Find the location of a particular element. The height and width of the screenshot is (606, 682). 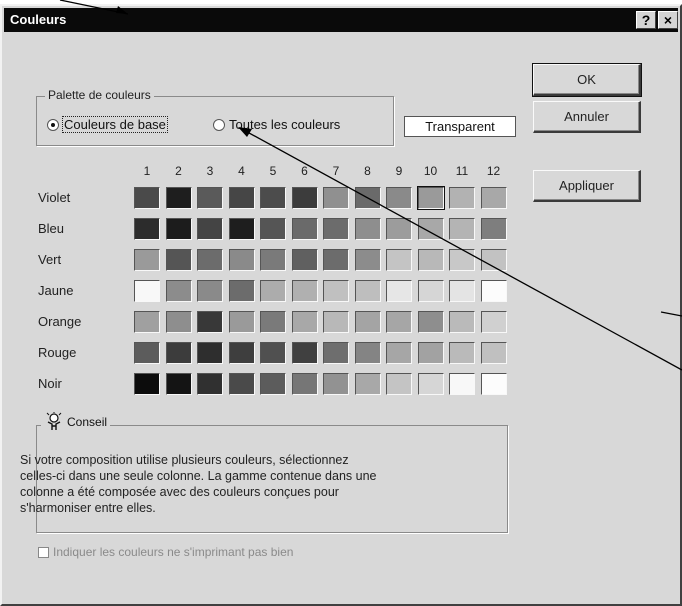

title-bar: Couleurs ? × is located at coordinates (341, 20).